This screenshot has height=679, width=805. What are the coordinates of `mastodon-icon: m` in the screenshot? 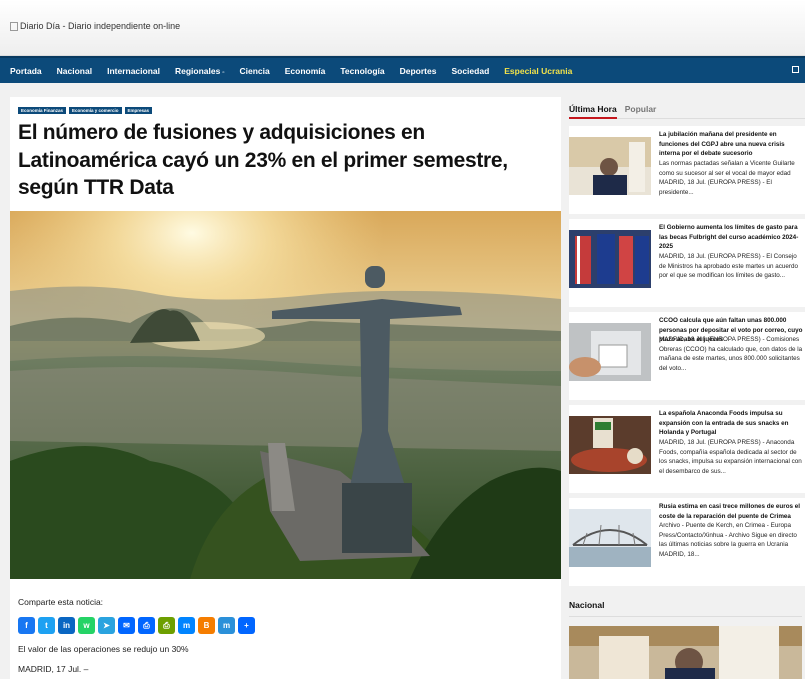 It's located at (226, 625).